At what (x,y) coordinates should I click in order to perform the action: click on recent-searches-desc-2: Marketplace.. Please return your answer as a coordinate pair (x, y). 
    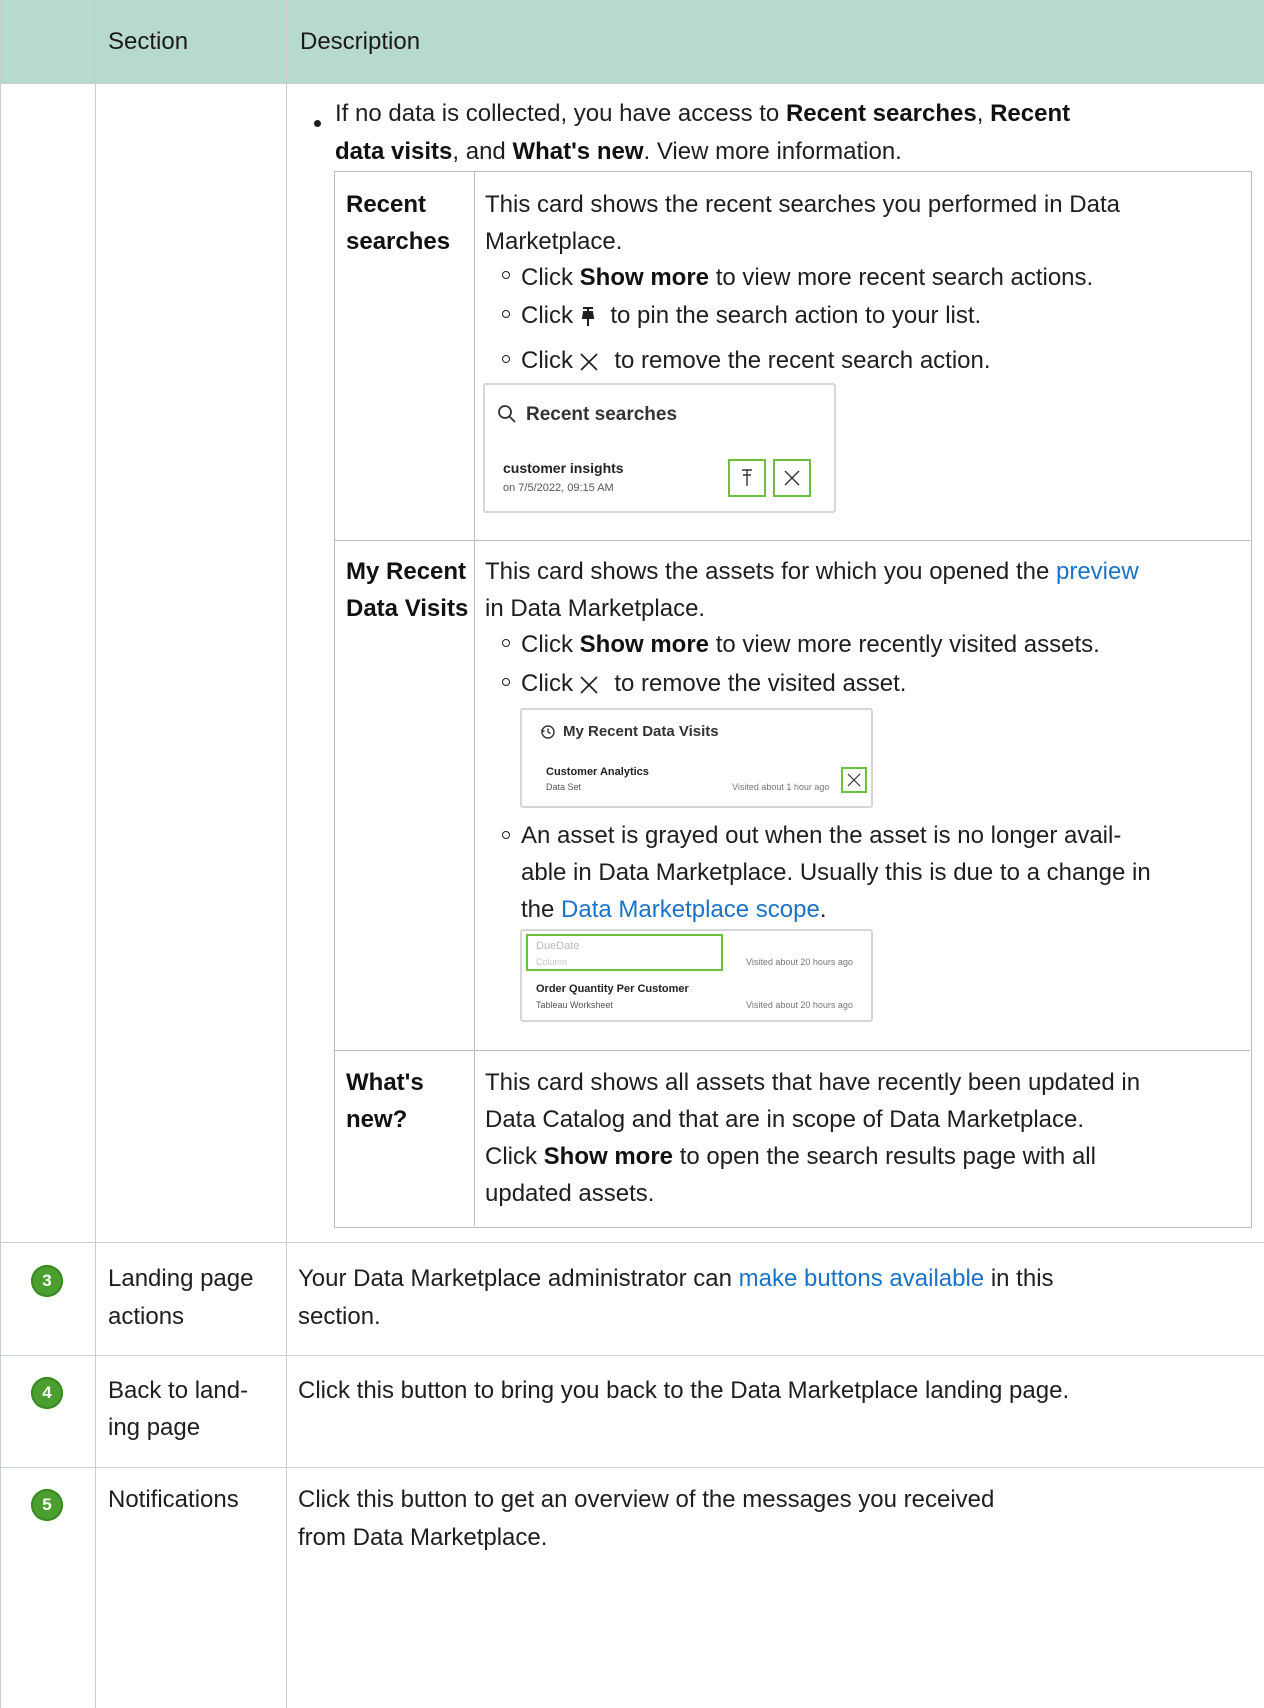
    Looking at the image, I should click on (554, 241).